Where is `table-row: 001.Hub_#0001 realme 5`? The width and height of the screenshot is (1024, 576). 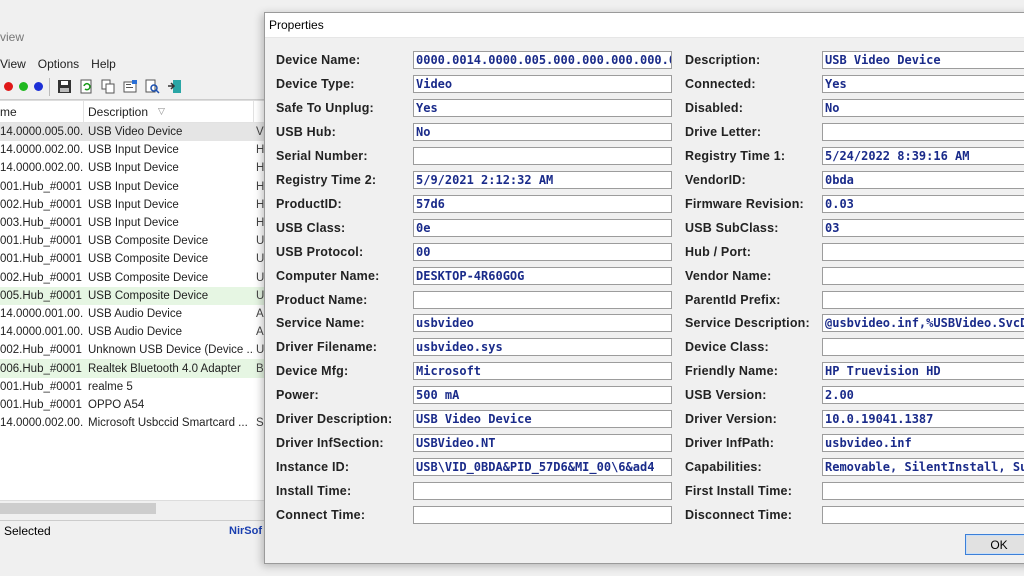
table-row: 001.Hub_#0001 realme 5 is located at coordinates (132, 387).